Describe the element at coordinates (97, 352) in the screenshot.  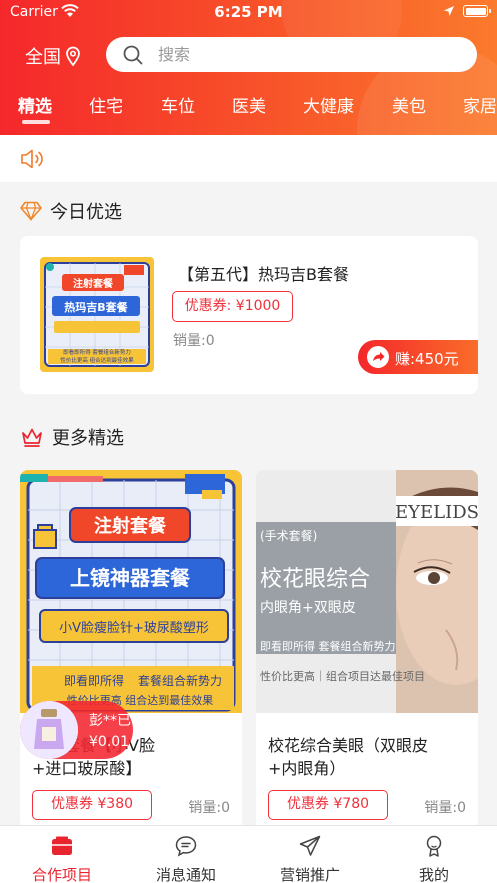
I see `thumb-line-3: 即看即所得 套餐组合新势力` at that location.